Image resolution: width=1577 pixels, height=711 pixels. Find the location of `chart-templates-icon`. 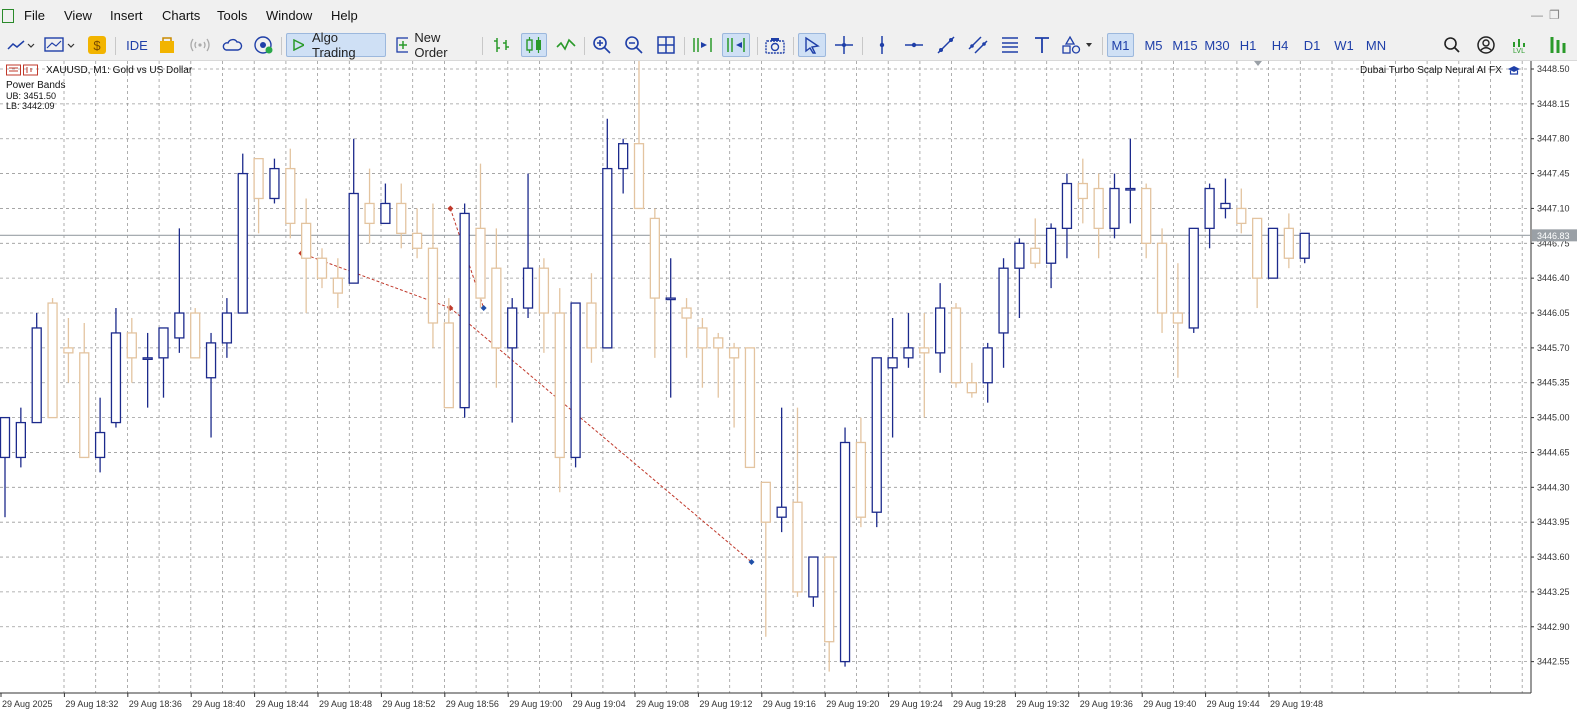

chart-templates-icon is located at coordinates (60, 45).